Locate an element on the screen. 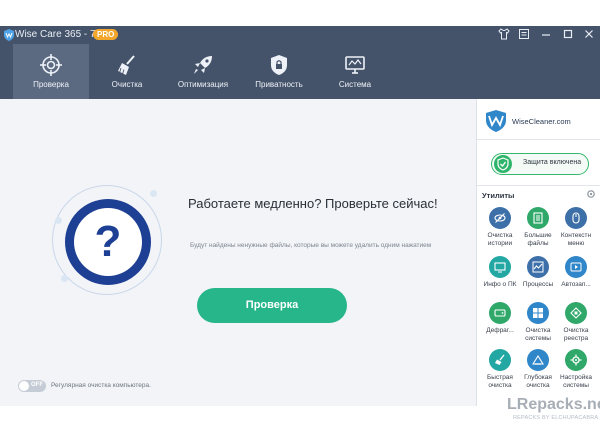 This screenshot has height=433, width=600. question-ring-icon: ? is located at coordinates (108, 242).